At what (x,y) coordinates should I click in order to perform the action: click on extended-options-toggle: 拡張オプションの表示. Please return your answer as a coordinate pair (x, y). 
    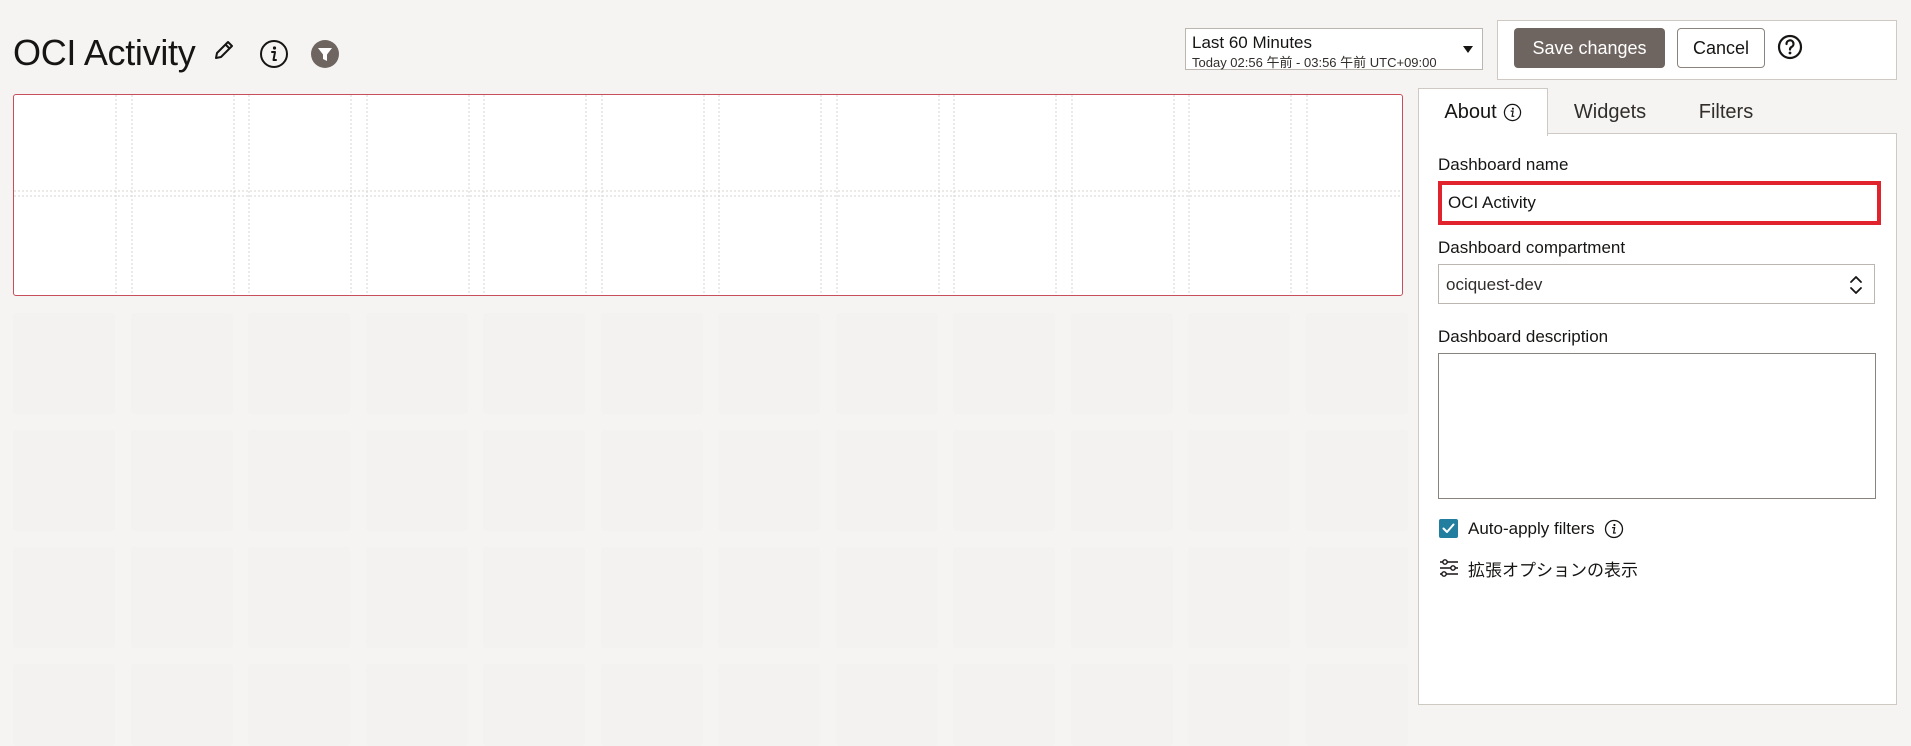
    Looking at the image, I should click on (1538, 568).